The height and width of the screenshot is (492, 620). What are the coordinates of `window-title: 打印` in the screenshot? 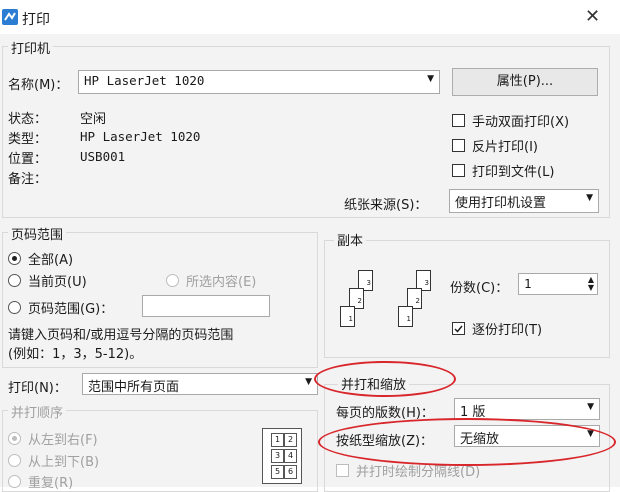 It's located at (36, 20).